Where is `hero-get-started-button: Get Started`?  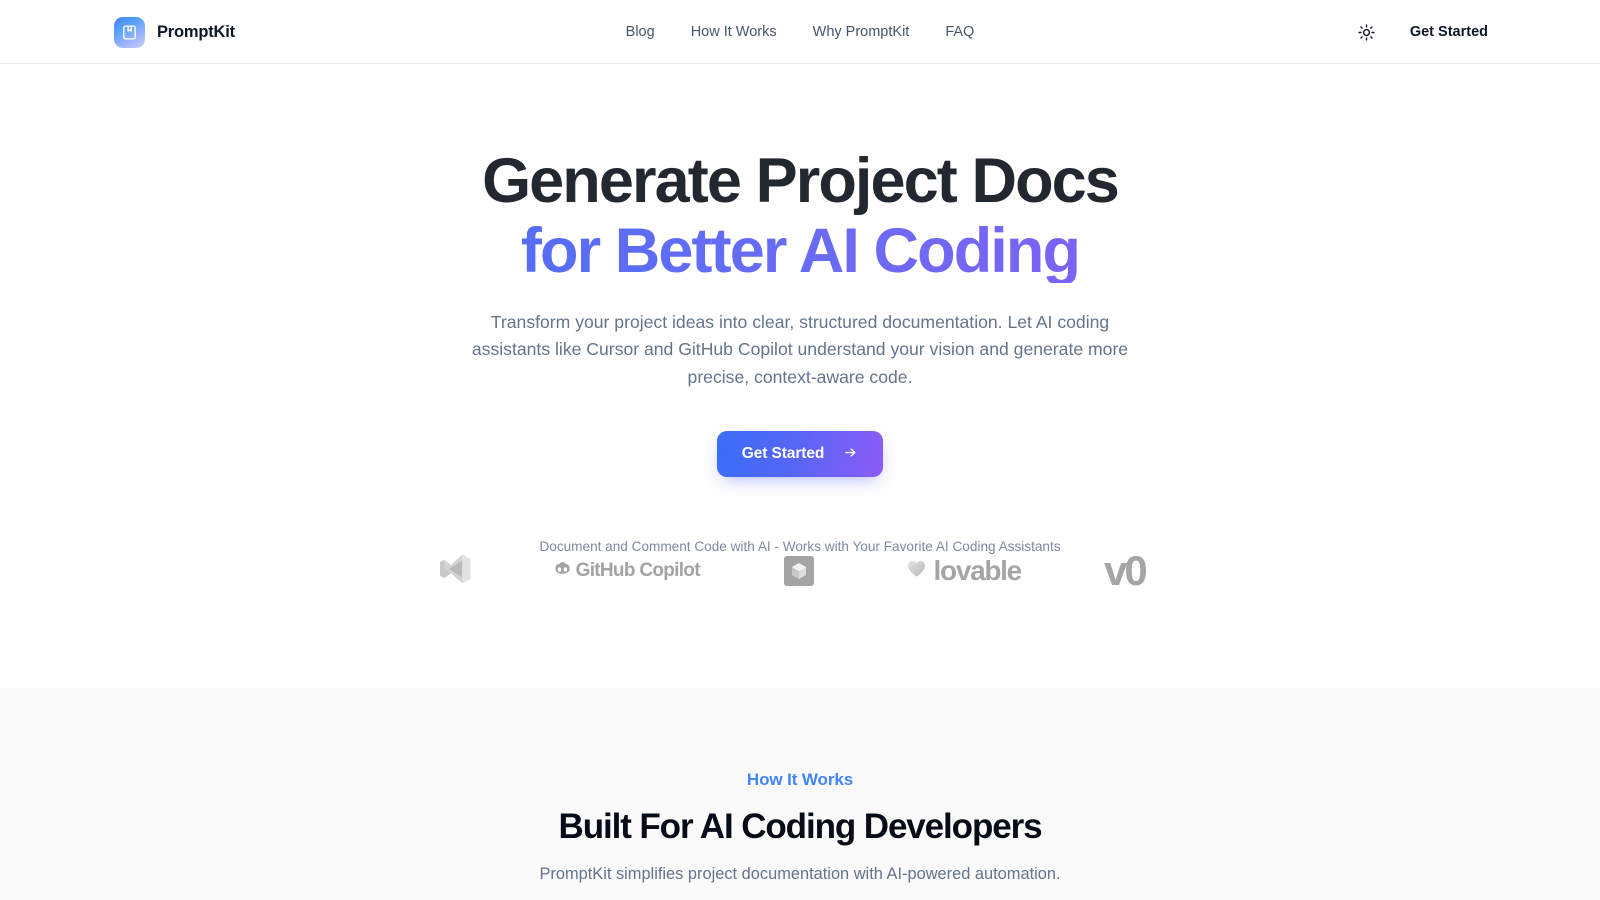 hero-get-started-button: Get Started is located at coordinates (800, 454).